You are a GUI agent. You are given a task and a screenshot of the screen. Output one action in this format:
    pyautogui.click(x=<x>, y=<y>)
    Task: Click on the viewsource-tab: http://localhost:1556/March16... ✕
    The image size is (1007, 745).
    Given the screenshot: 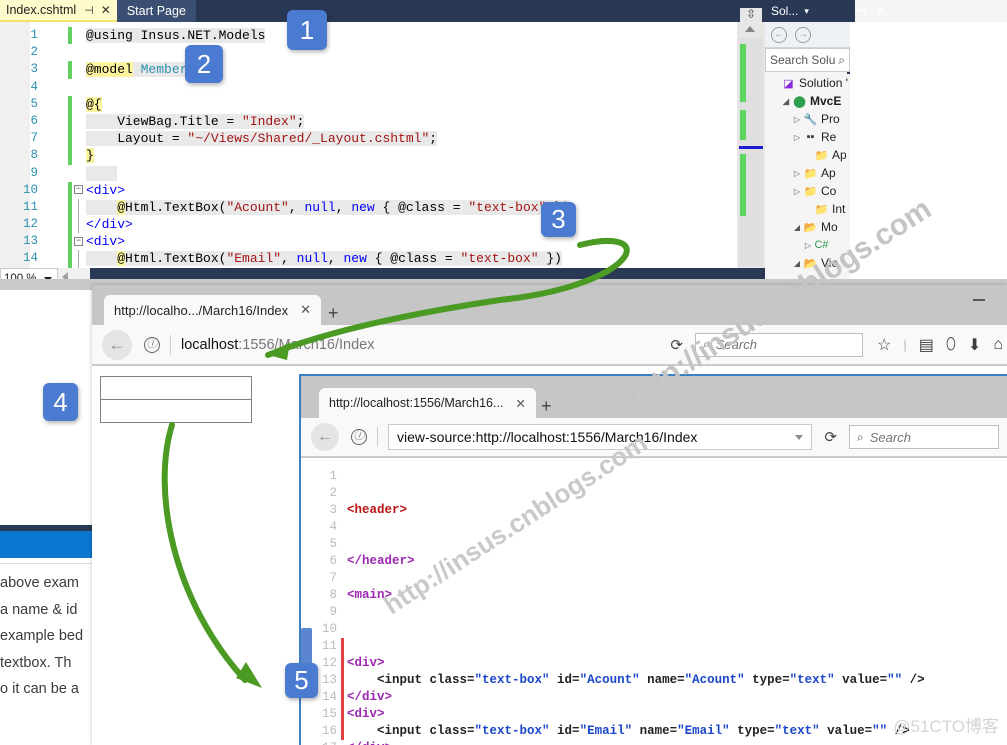 What is the action you would take?
    pyautogui.click(x=427, y=403)
    